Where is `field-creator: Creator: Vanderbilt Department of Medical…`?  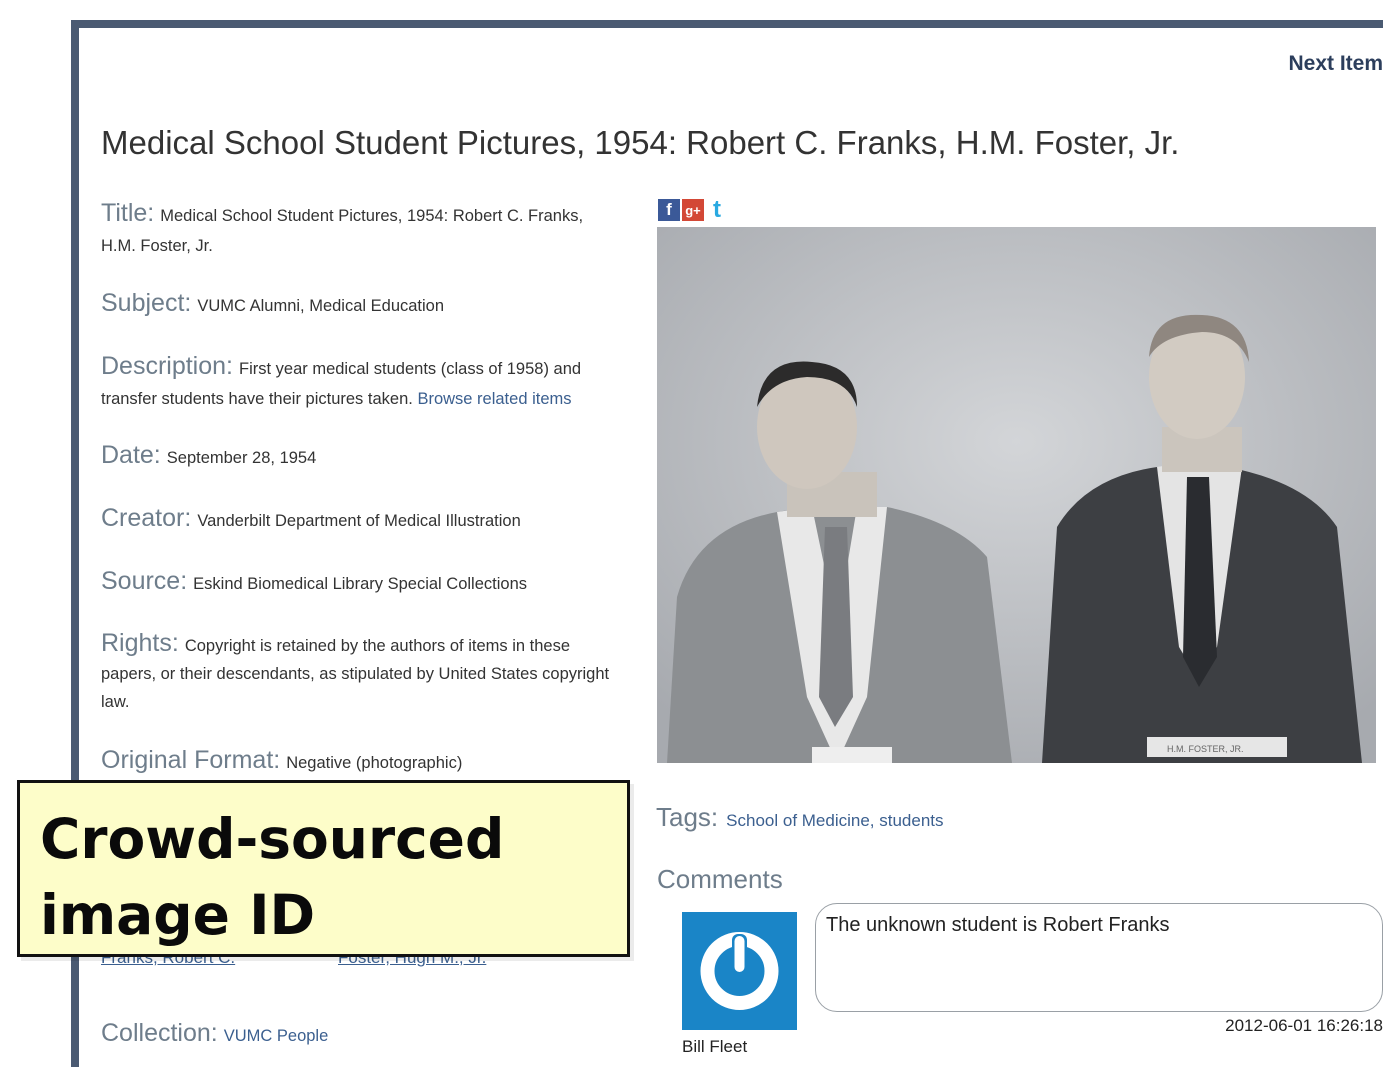 field-creator: Creator: Vanderbilt Department of Medical… is located at coordinates (356, 519).